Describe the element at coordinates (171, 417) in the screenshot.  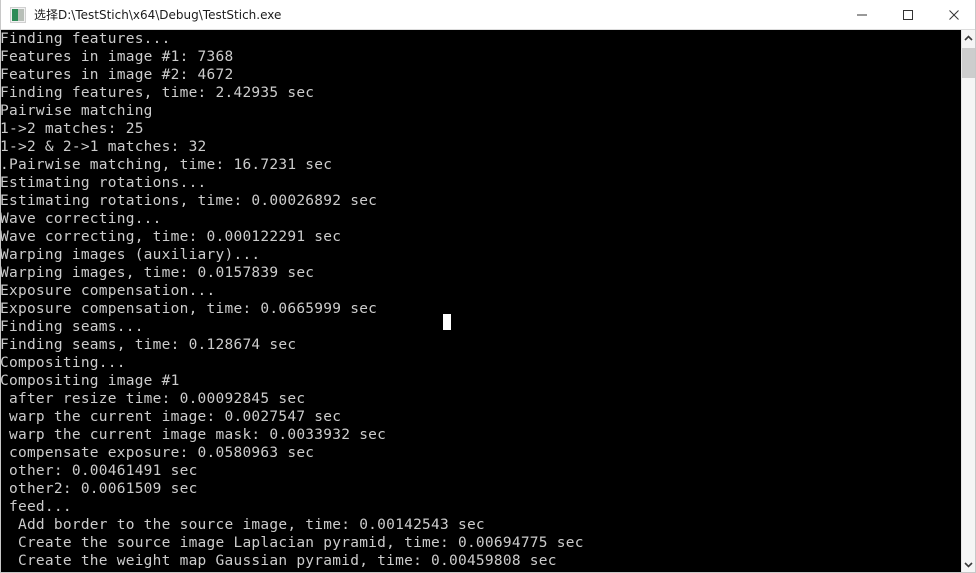
I see `console-line: warp the current image: 0.0027547 sec` at that location.